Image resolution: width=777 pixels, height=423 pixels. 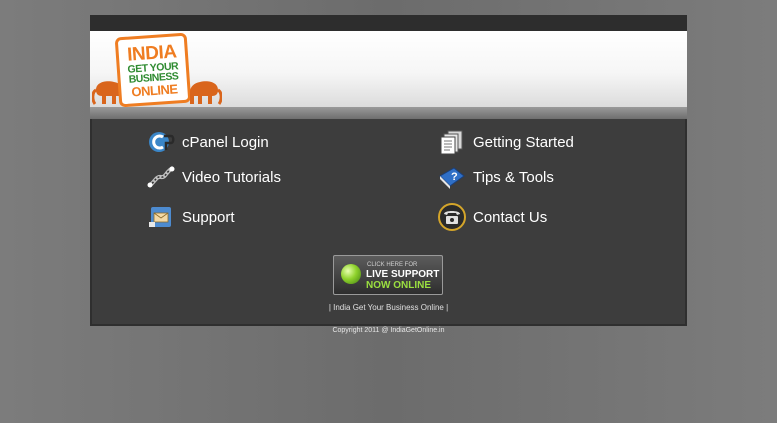 I want to click on menu-contact-us: Contact Us, so click(x=492, y=217).